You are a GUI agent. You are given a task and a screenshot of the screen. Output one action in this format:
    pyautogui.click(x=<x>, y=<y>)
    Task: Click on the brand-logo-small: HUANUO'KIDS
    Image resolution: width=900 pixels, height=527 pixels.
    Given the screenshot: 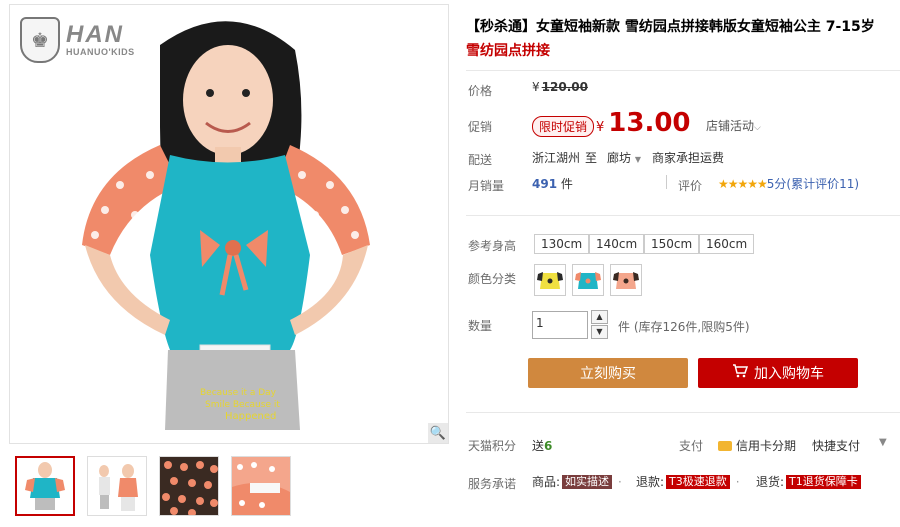 What is the action you would take?
    pyautogui.click(x=100, y=52)
    